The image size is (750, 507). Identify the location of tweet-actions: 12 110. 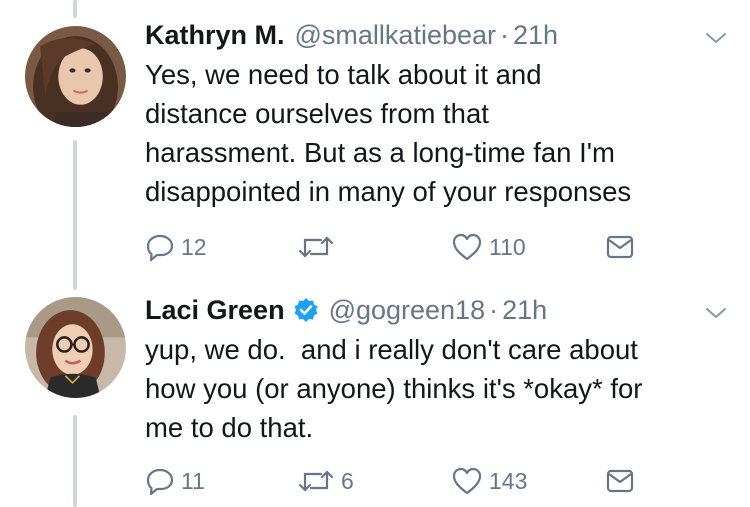
(395, 247).